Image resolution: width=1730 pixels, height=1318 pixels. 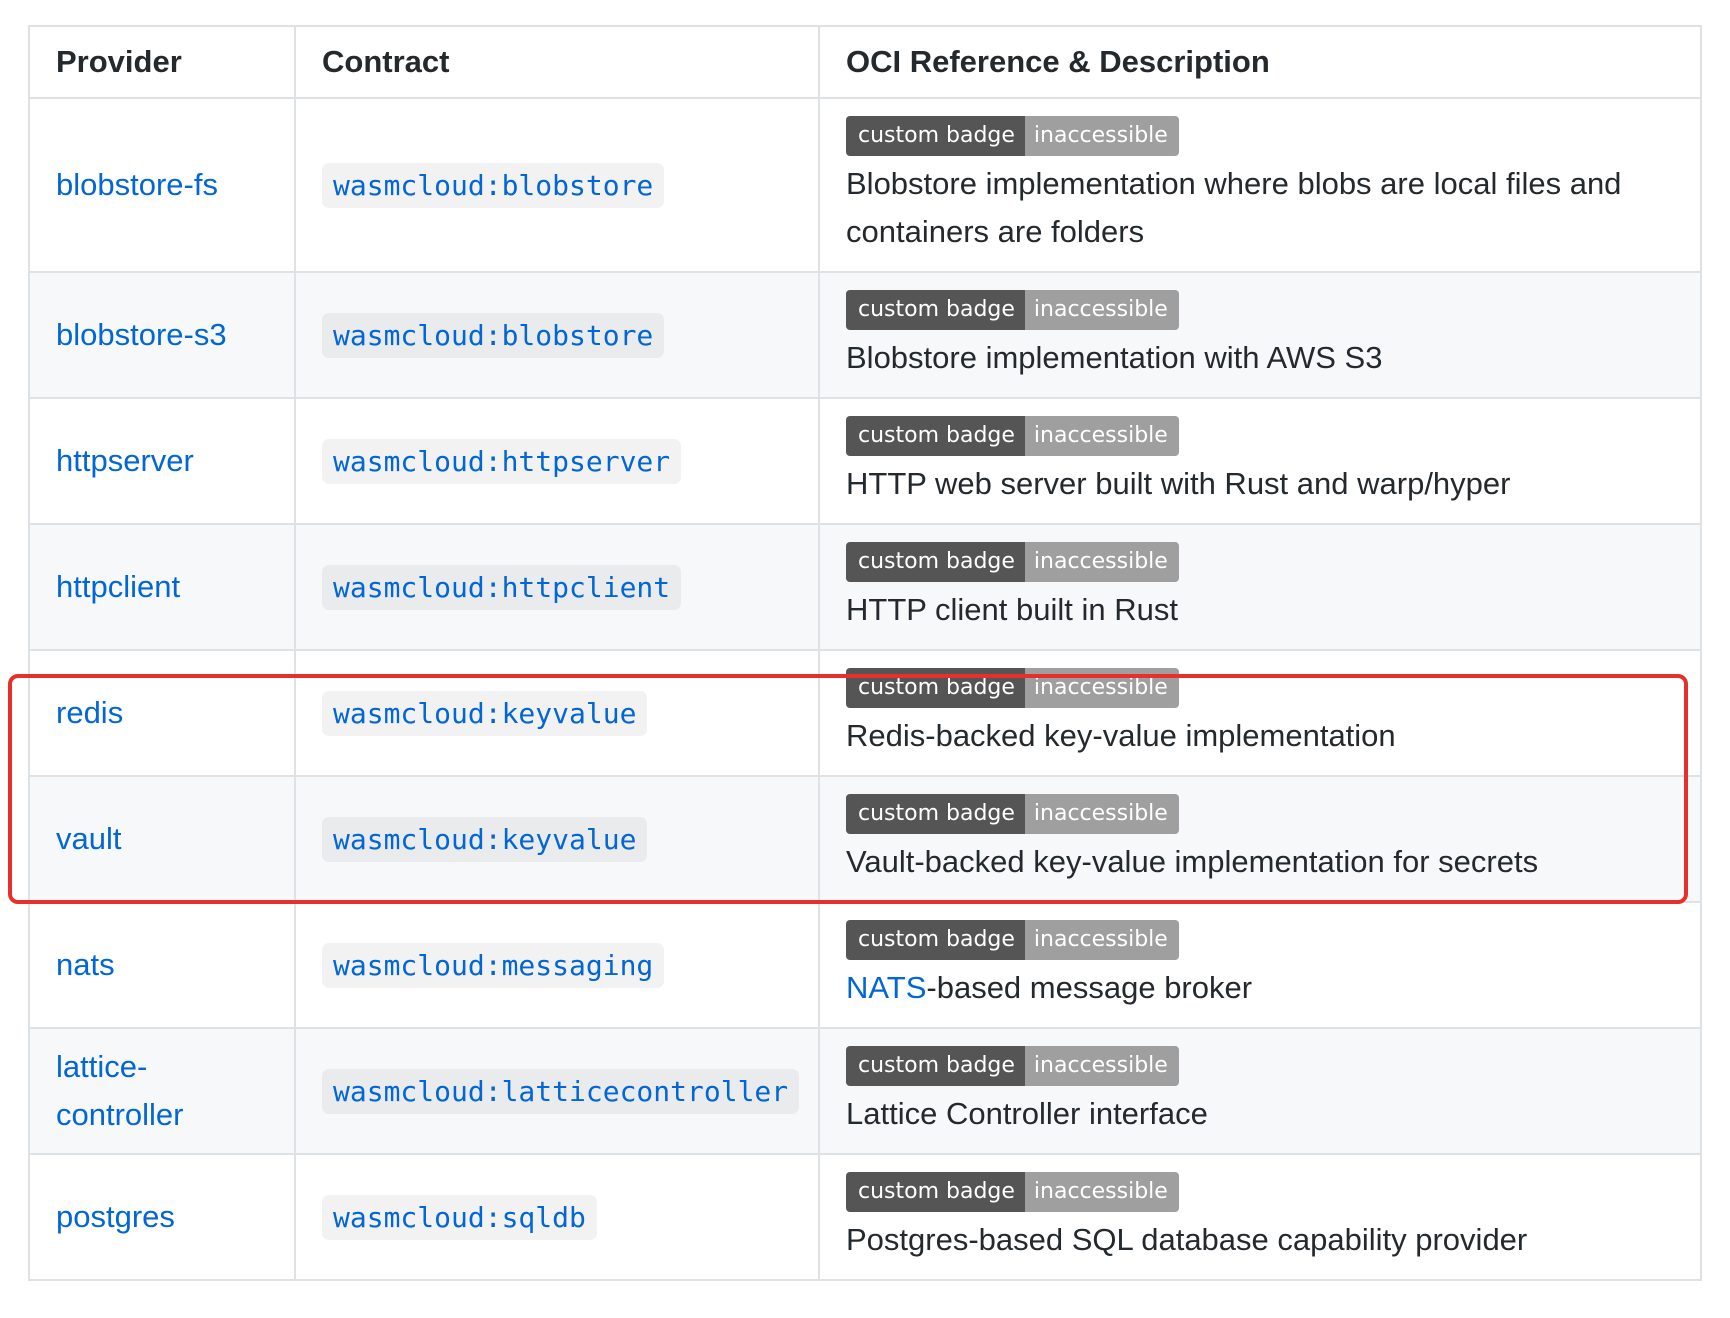 What do you see at coordinates (1260, 62) in the screenshot?
I see `header-oci-reference: OCI Reference & Description` at bounding box center [1260, 62].